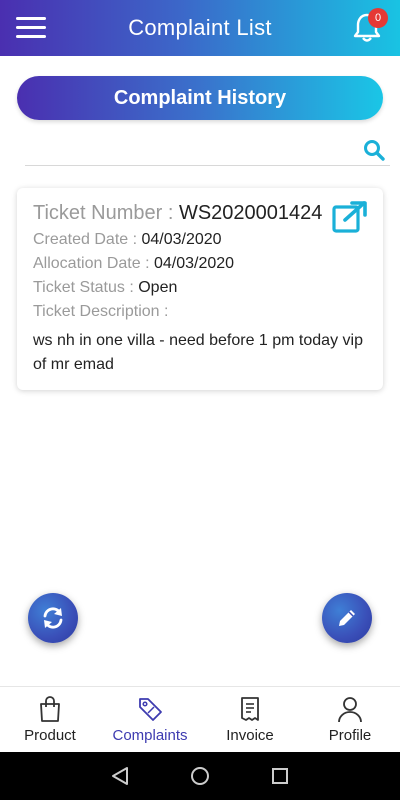  Describe the element at coordinates (150, 735) in the screenshot. I see `nav-label-complaints: Complaints` at that location.